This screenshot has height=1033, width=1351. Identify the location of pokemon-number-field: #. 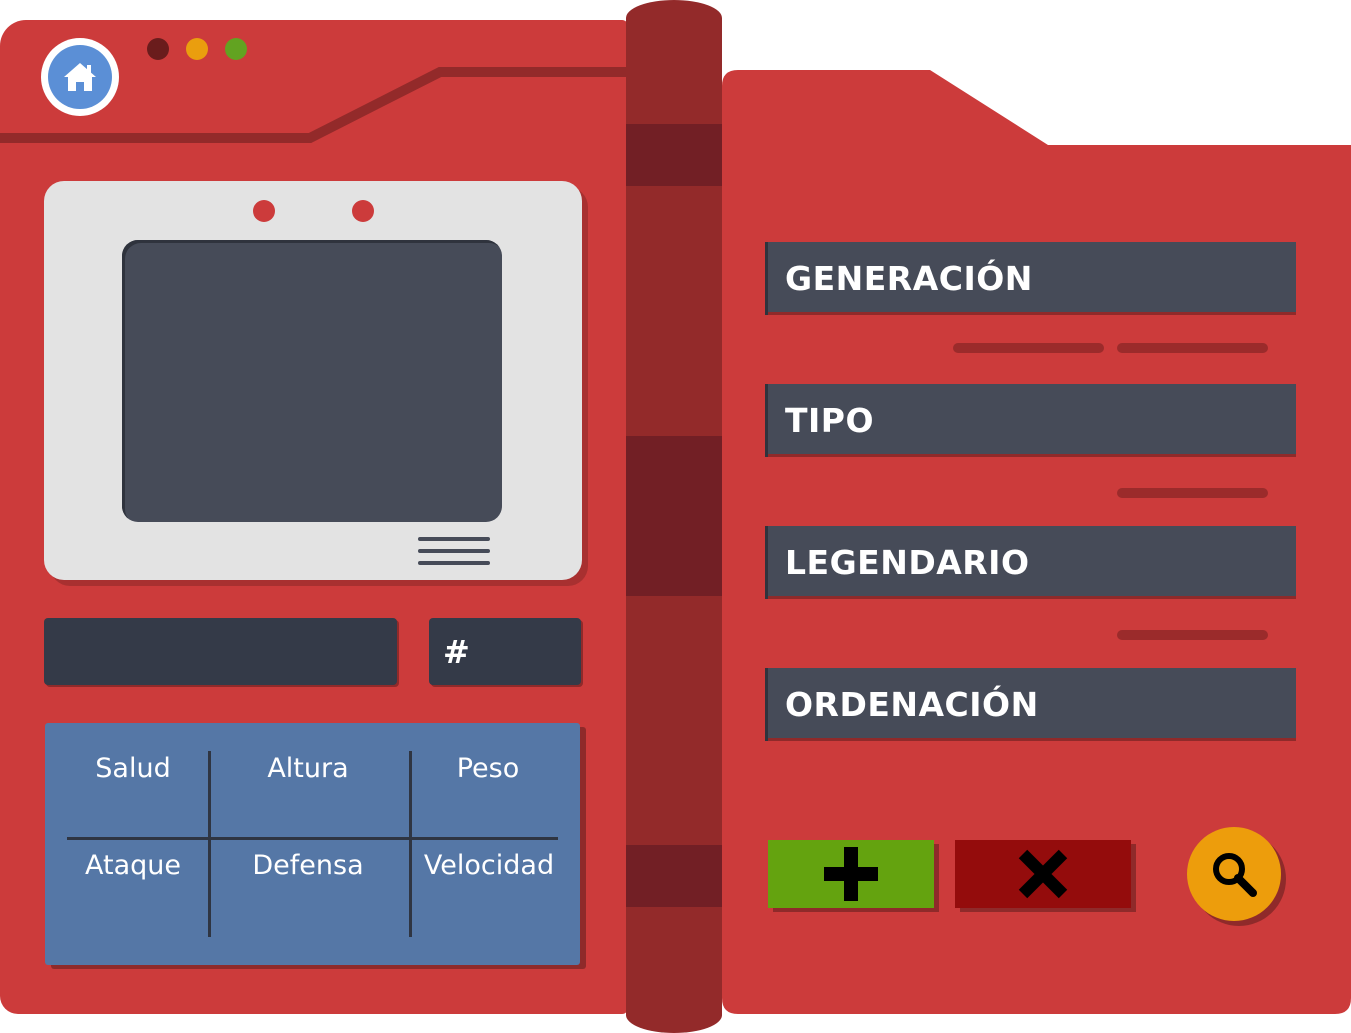
(505, 651).